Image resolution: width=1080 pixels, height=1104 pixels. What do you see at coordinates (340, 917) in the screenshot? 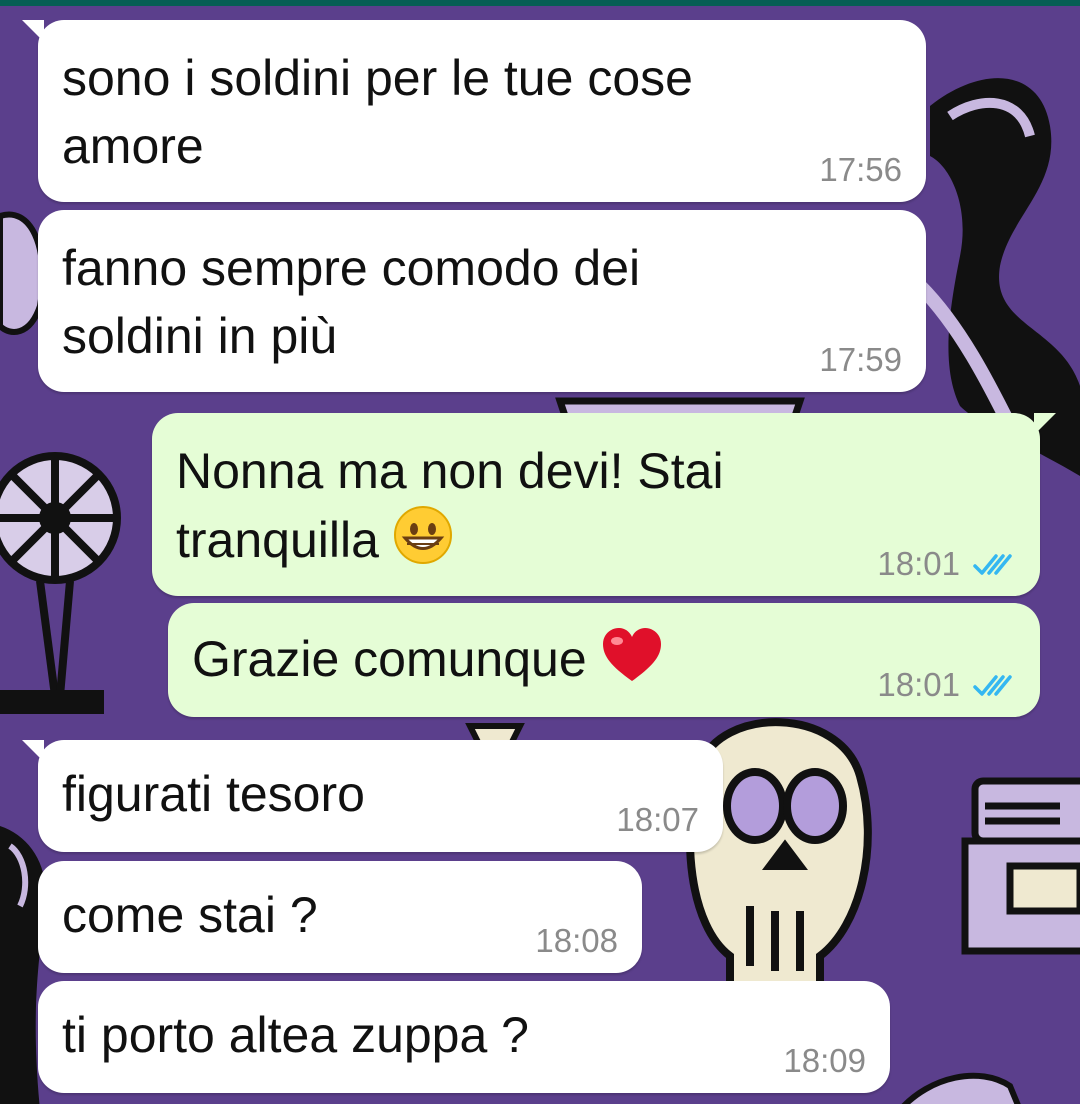
I see `incoming-message-bubble: come stai ? 18:08` at bounding box center [340, 917].